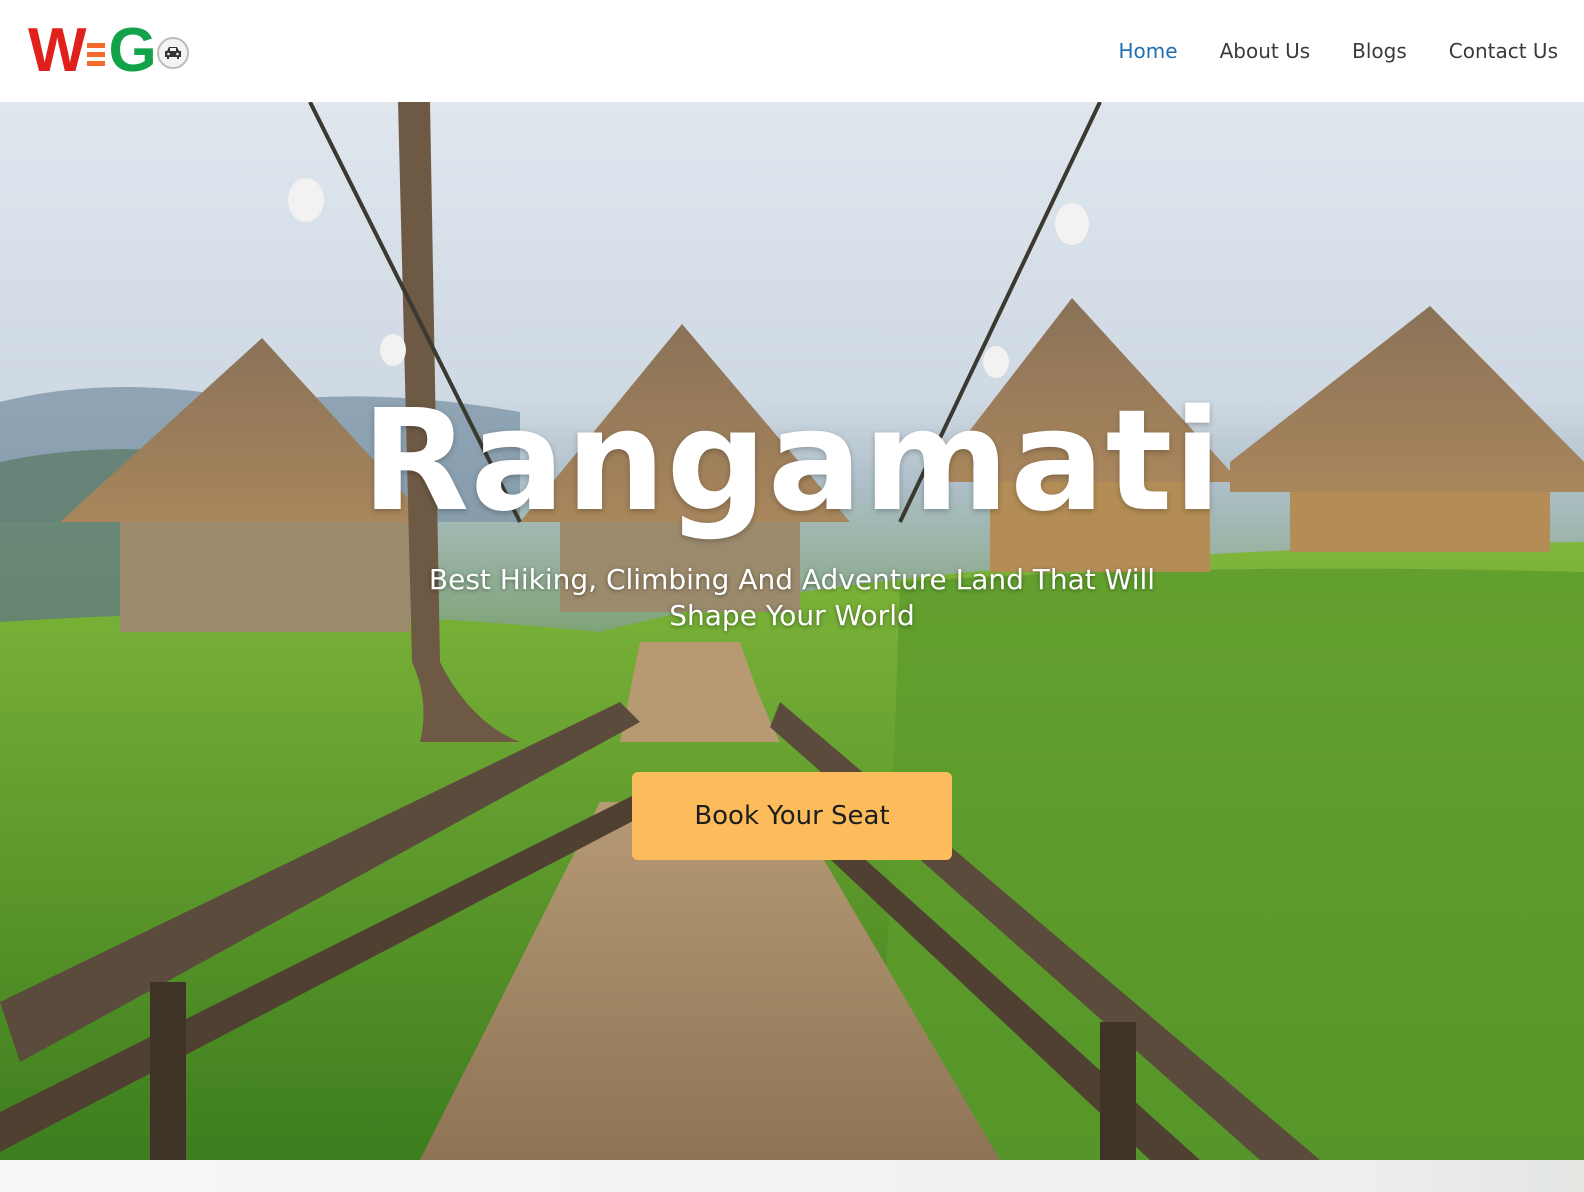  Describe the element at coordinates (1338, 51) in the screenshot. I see `main-nav: Home About Us Blogs Contact Us` at that location.